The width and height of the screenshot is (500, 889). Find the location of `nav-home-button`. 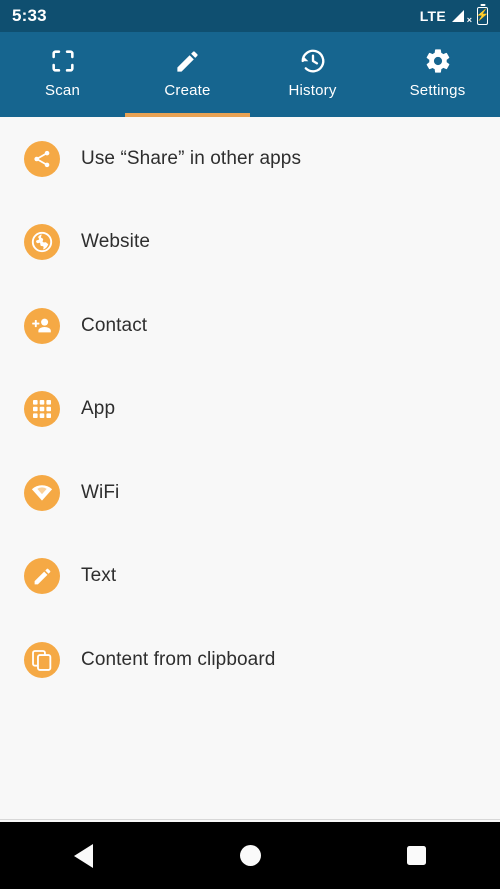

nav-home-button is located at coordinates (250, 855).